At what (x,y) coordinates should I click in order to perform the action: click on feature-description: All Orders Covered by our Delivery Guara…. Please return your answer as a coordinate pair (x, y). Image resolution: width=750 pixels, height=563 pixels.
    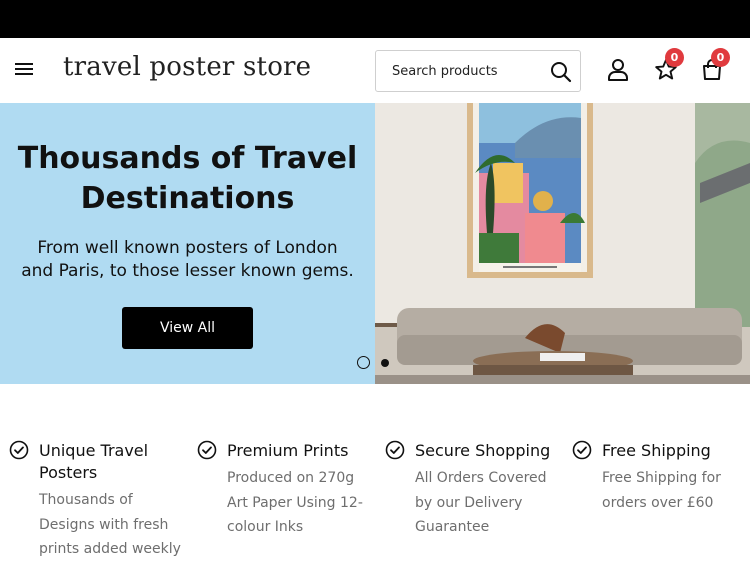
    Looking at the image, I should click on (481, 502).